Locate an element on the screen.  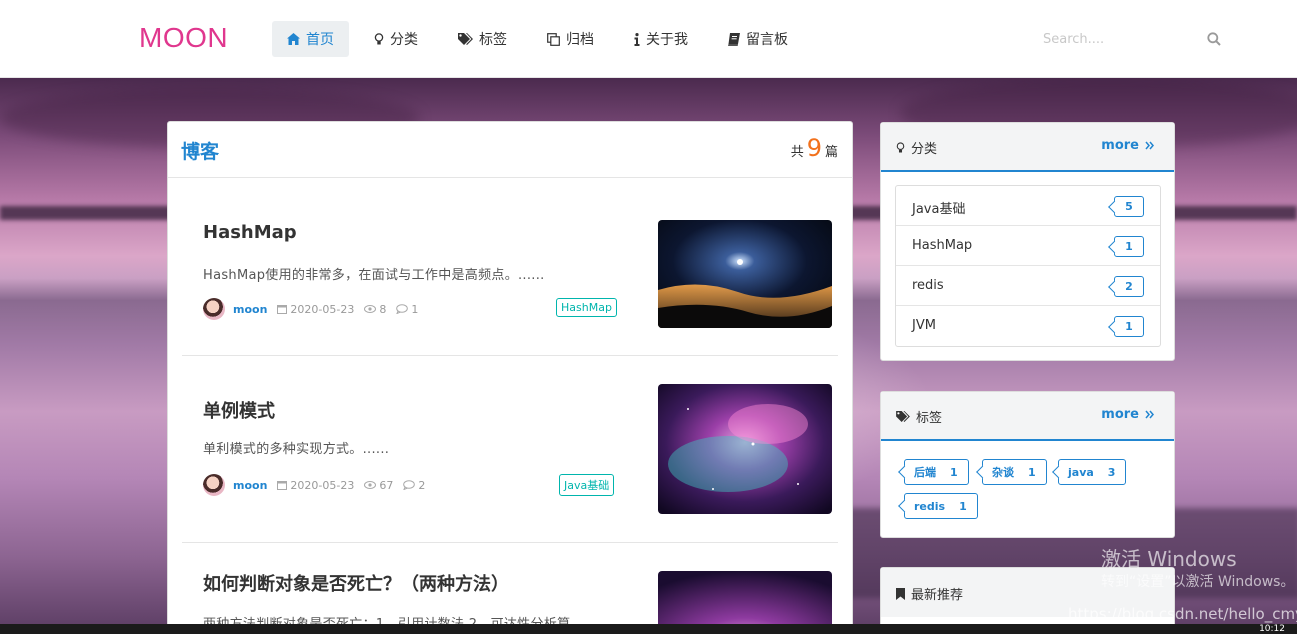
tag-chip: java 3 is located at coordinates (1092, 472).